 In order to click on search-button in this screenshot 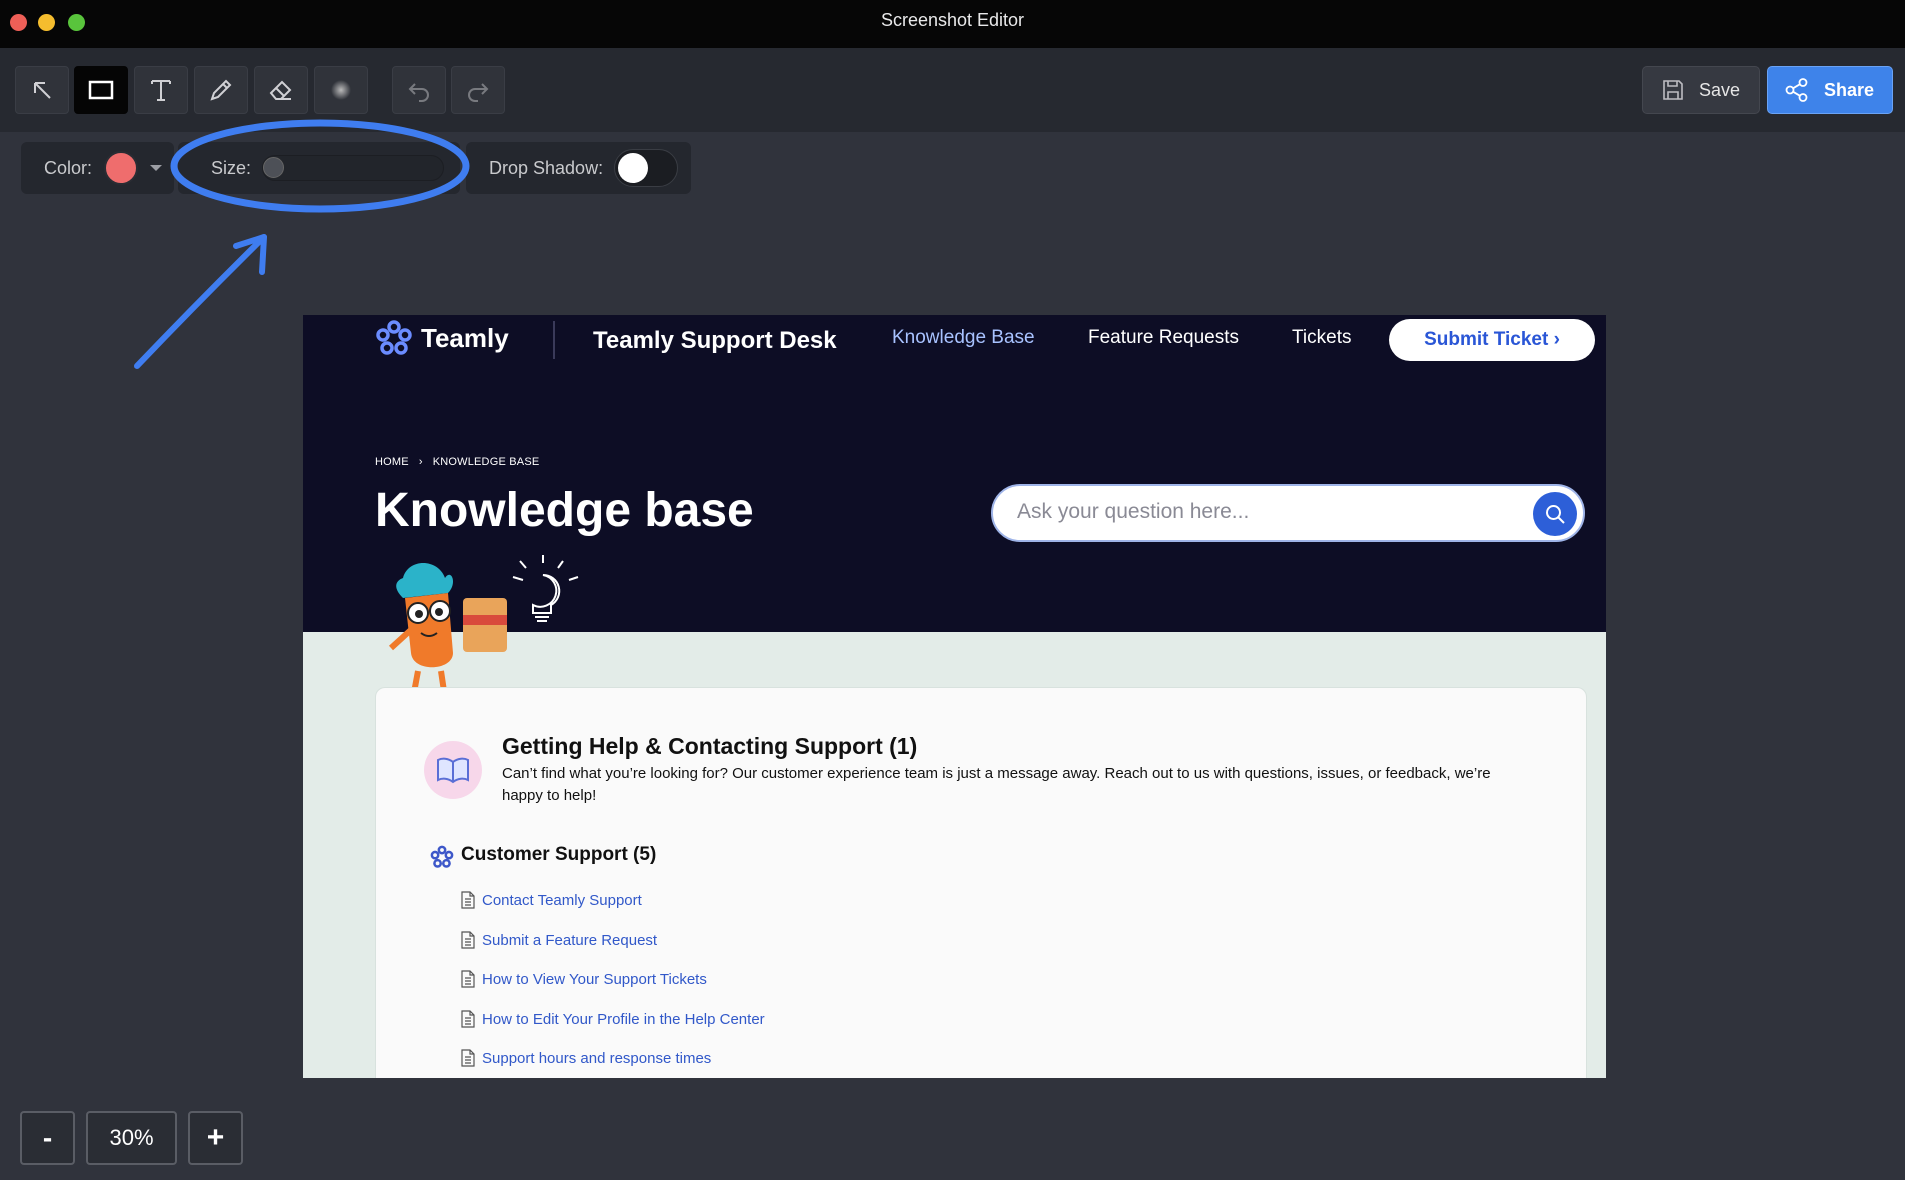, I will do `click(1555, 514)`.